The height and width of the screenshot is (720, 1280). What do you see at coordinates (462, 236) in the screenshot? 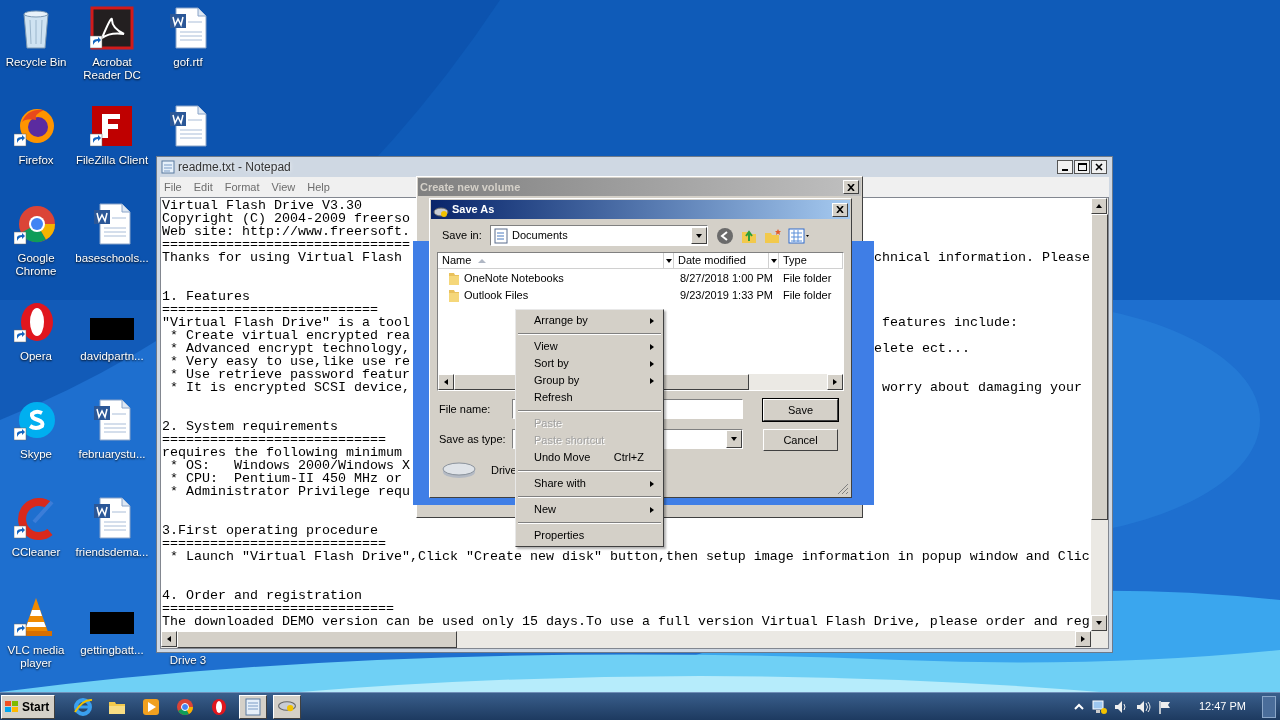
I see `field-label: Save in:` at bounding box center [462, 236].